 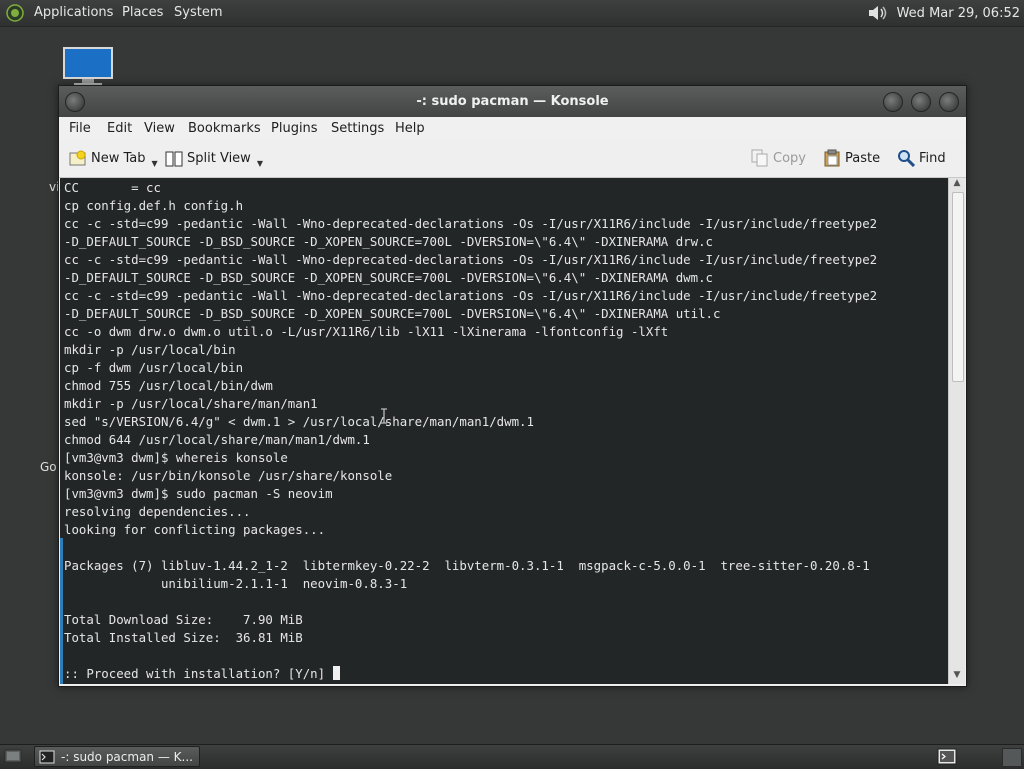 What do you see at coordinates (236, 583) in the screenshot?
I see `terminal-line: unibilium-2.1.1-1 neovim-0.8.3-1` at bounding box center [236, 583].